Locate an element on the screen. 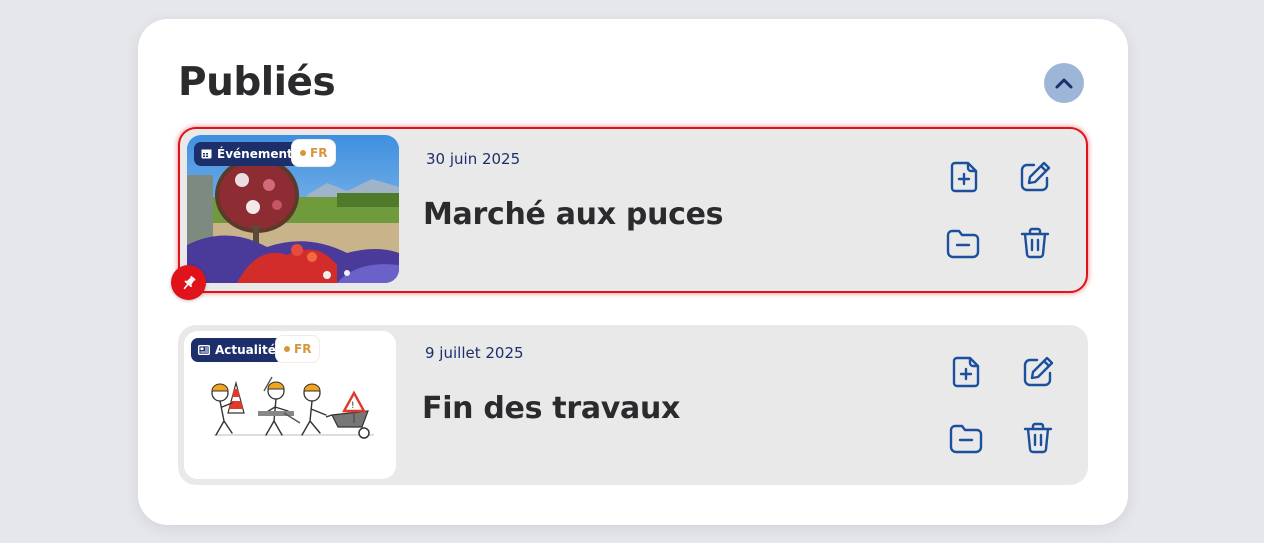 Image resolution: width=1264 pixels, height=543 pixels. pin-icon is located at coordinates (189, 282).